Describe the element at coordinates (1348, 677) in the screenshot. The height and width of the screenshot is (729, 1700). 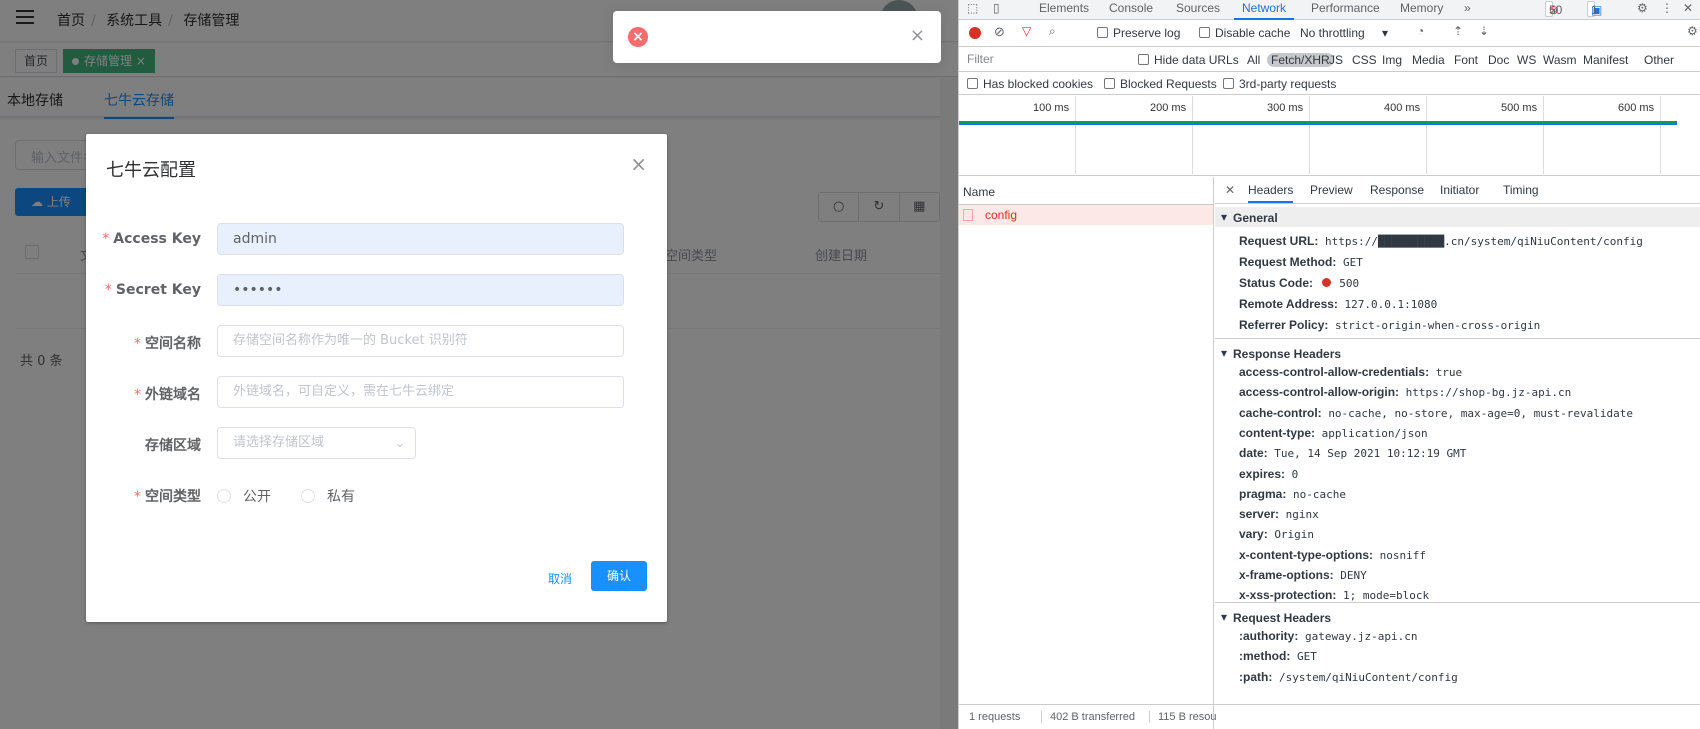
I see `header-row: :path: /system/qiNiuContent/config` at that location.